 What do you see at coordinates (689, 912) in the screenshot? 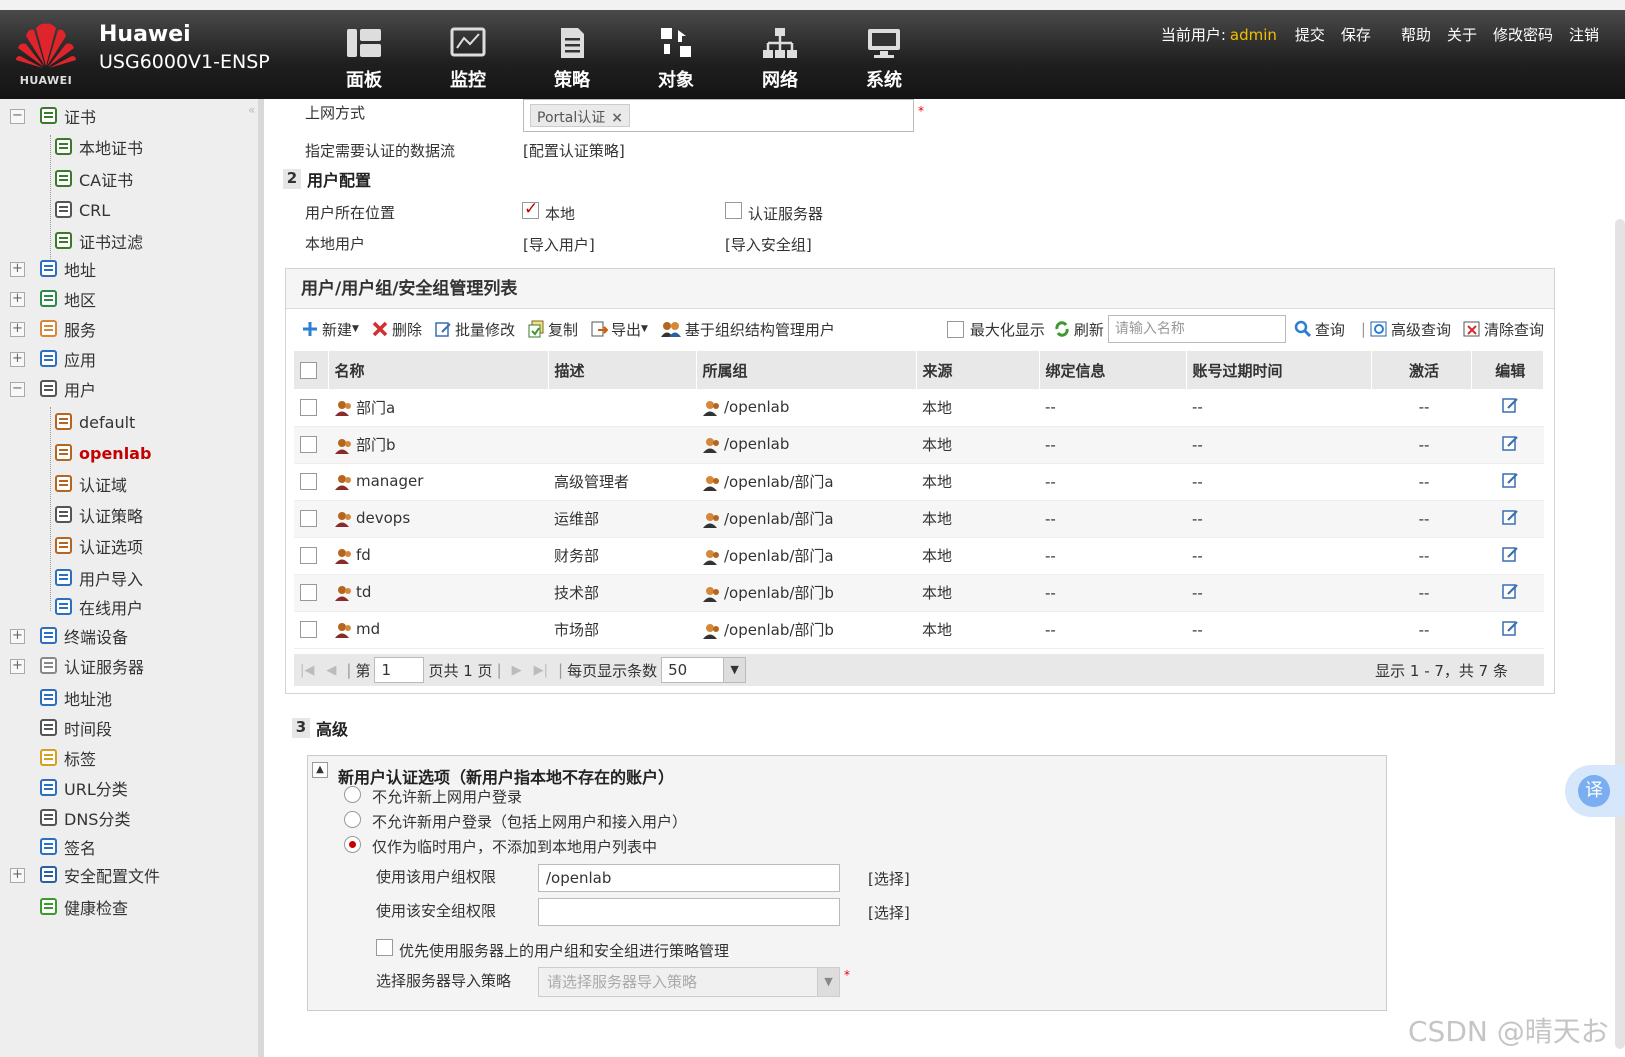
I see `secgroup-input` at bounding box center [689, 912].